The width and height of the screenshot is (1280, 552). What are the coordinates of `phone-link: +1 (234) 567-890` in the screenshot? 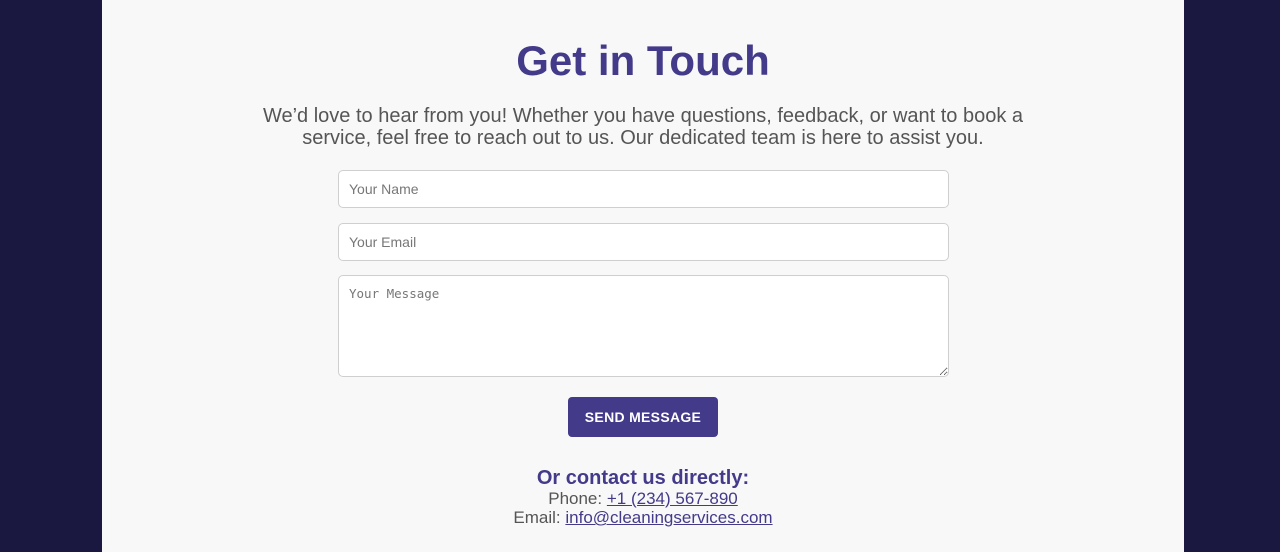 It's located at (672, 498).